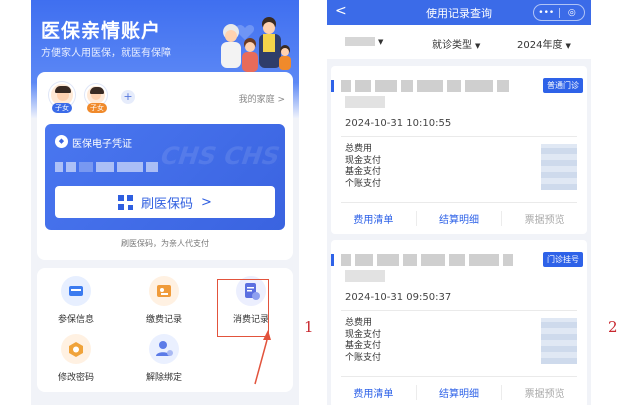 This screenshot has width=627, height=405. I want to click on lock-icon, so click(76, 349).